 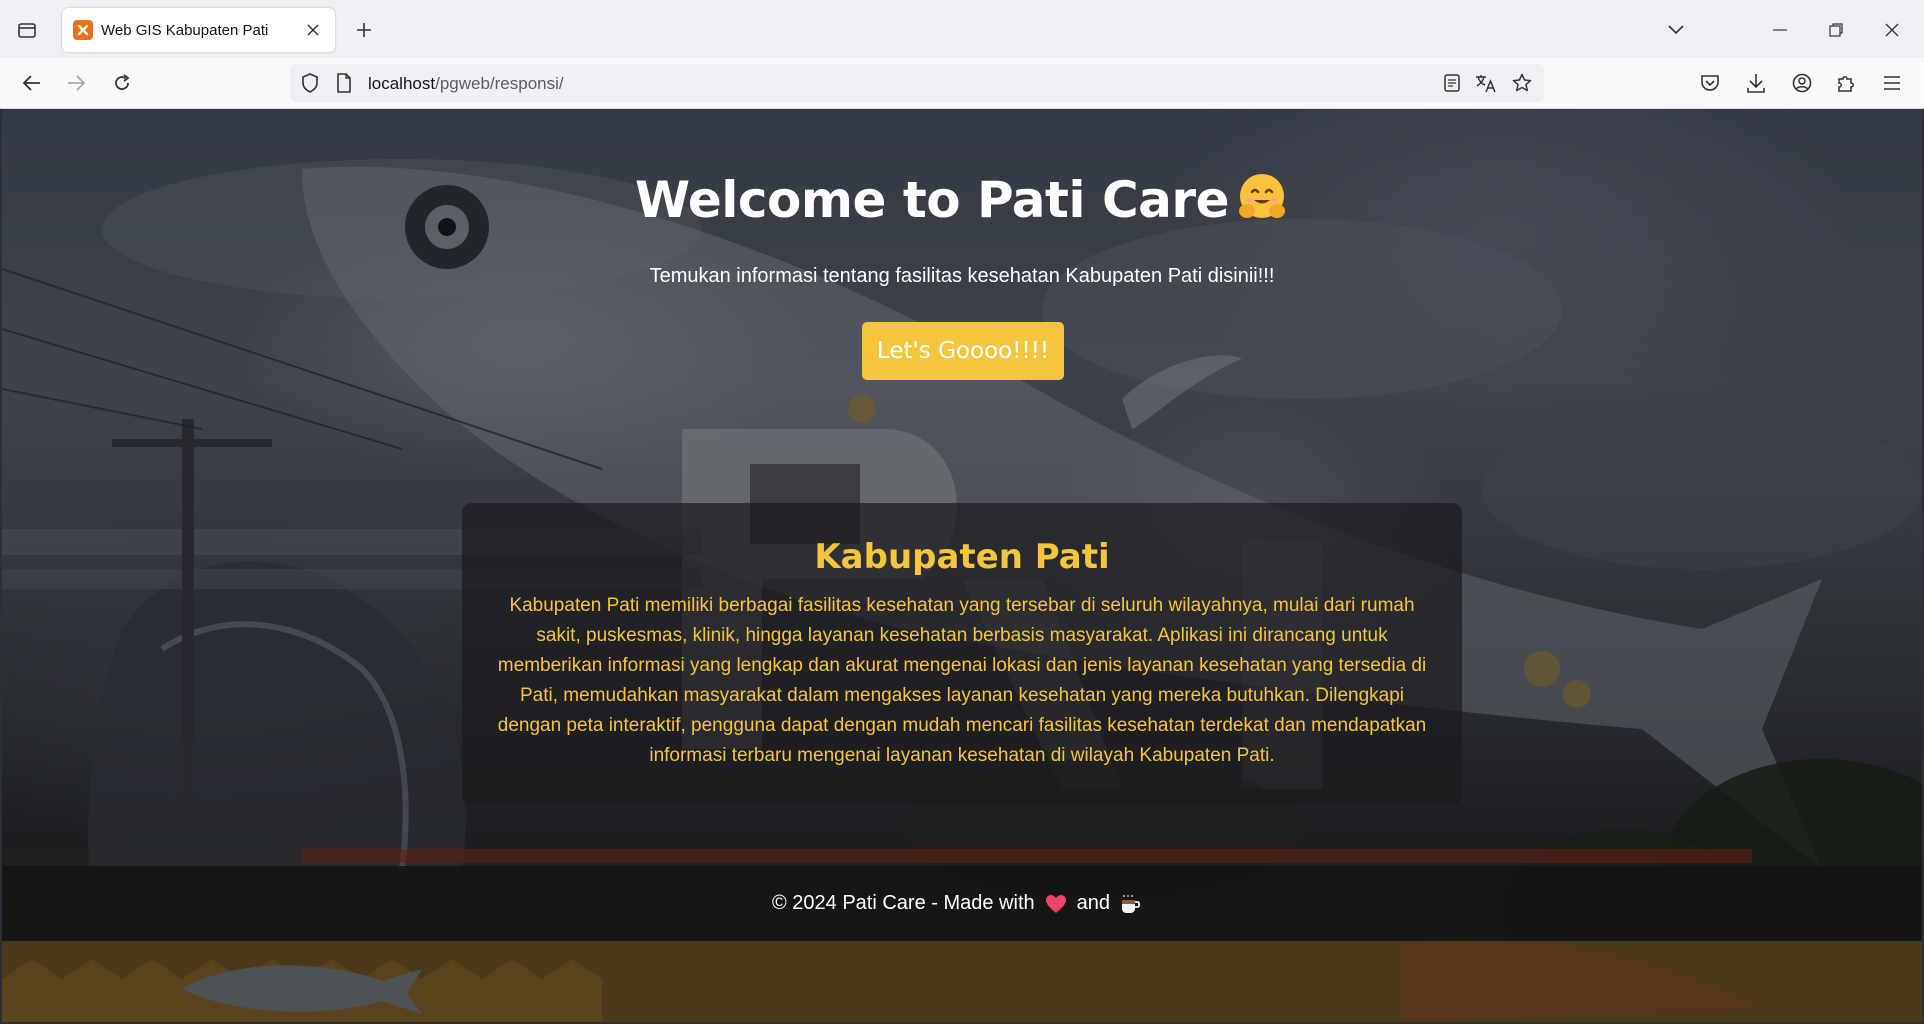 What do you see at coordinates (1522, 83) in the screenshot?
I see `bookmark-star-icon` at bounding box center [1522, 83].